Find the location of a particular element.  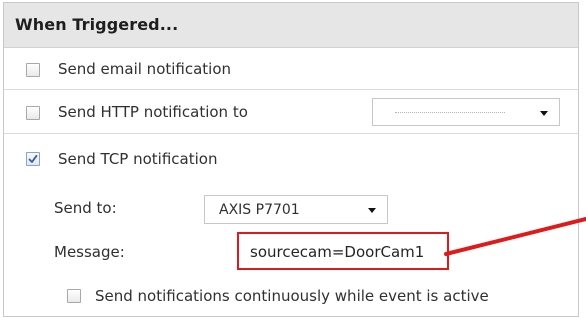

continuous-notification-checkbox is located at coordinates (74, 296).